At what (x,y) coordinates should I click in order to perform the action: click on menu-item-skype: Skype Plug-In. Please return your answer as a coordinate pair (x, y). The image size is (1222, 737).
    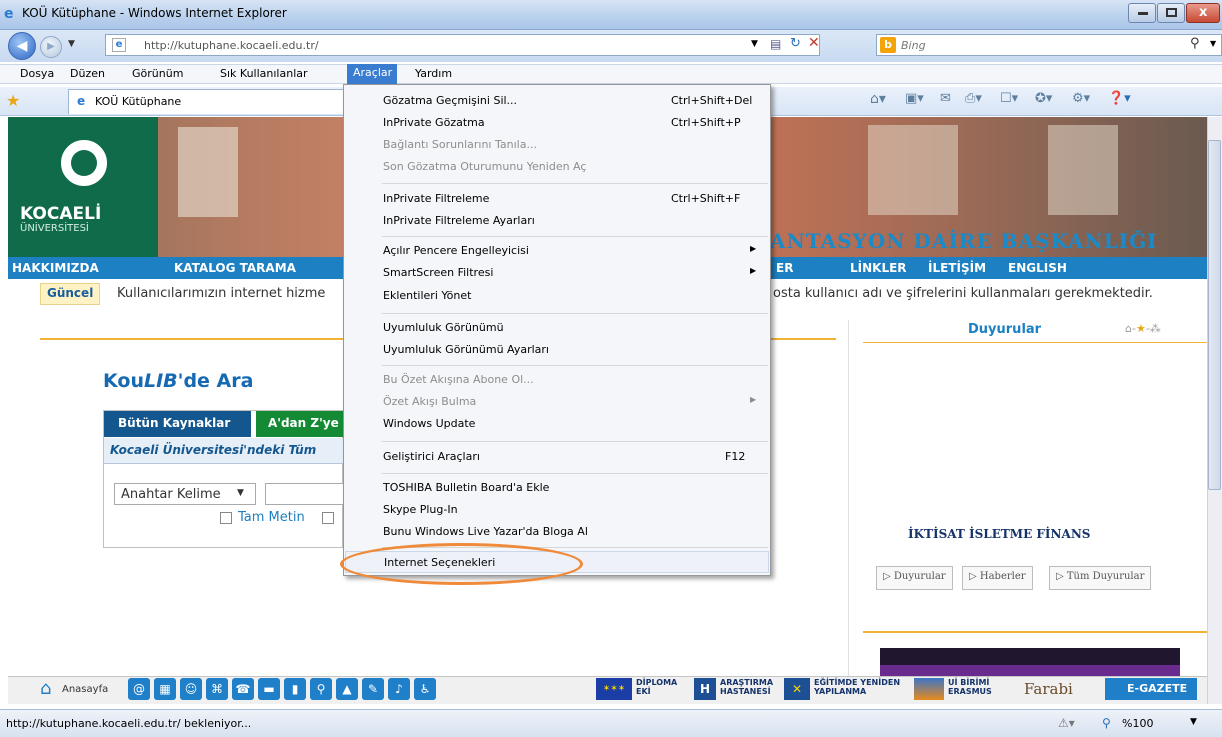
    Looking at the image, I should click on (557, 510).